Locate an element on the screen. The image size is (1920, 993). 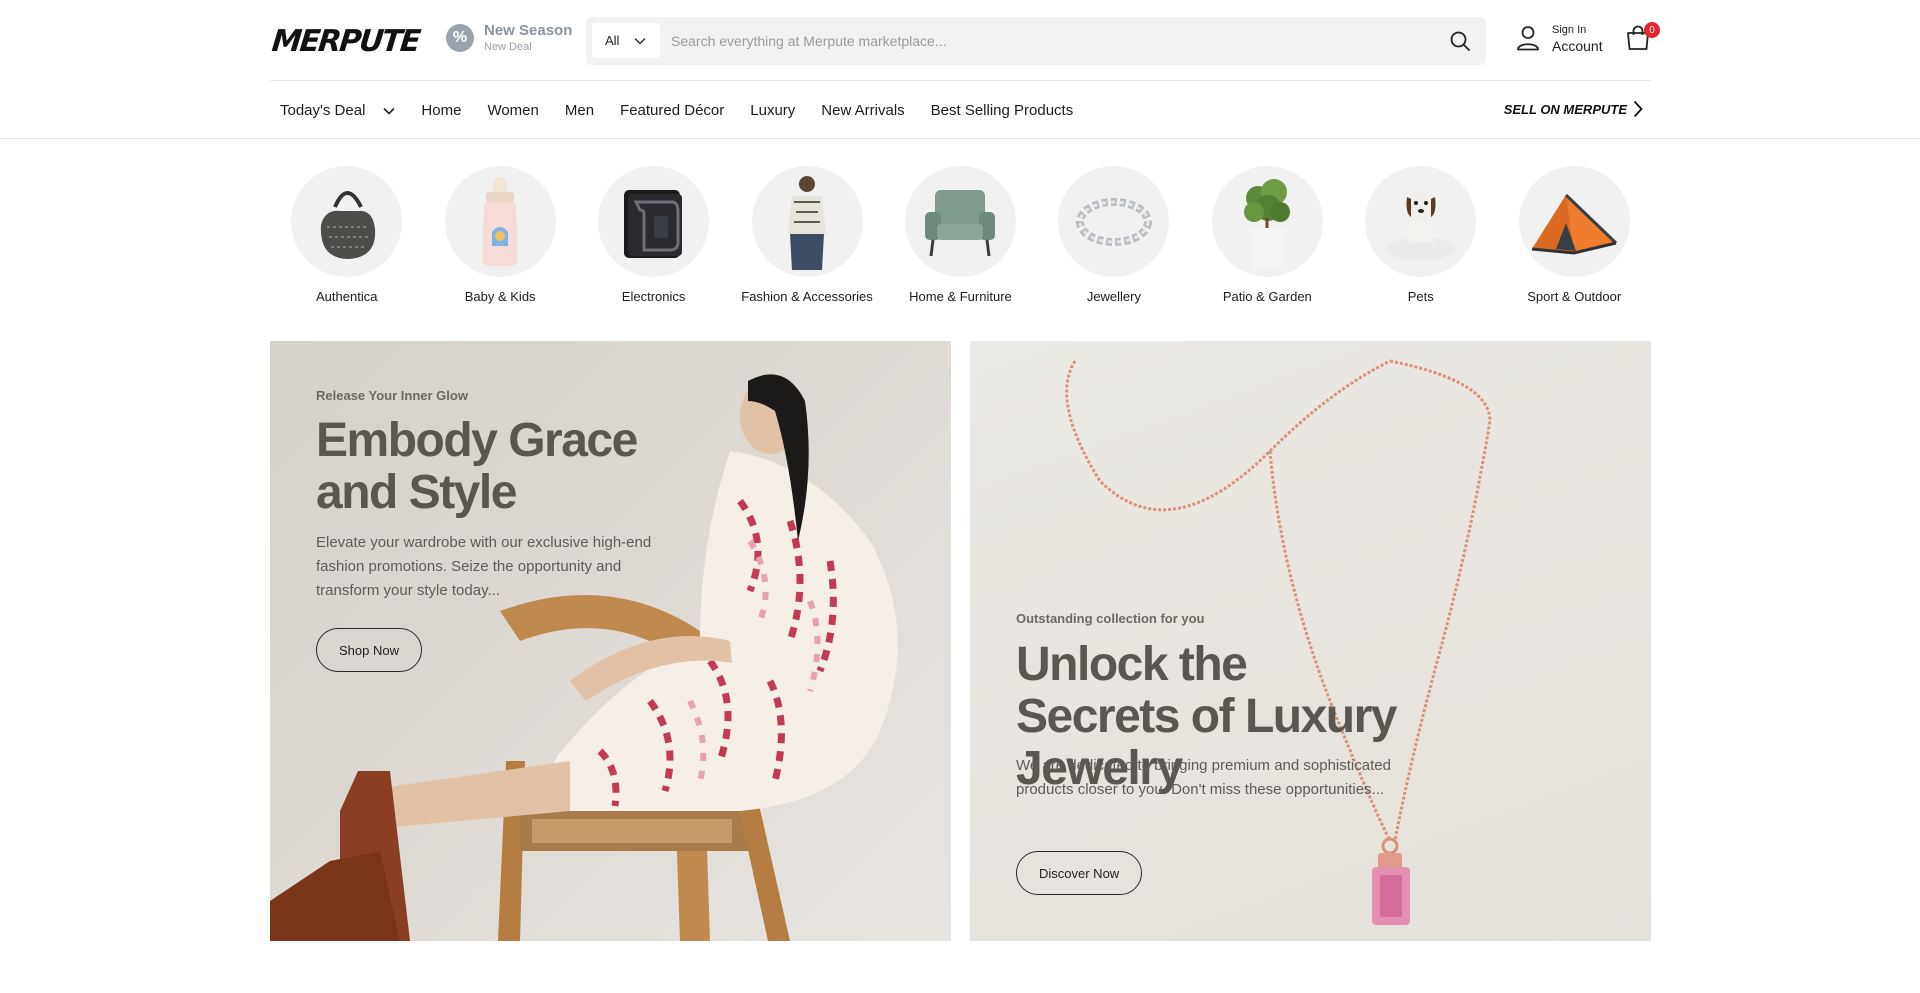
category-pets: Pets is located at coordinates (1420, 238).